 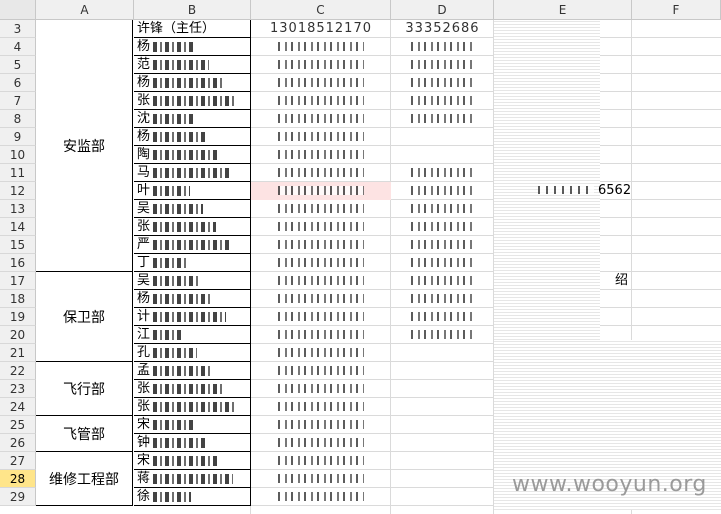 I want to click on row-header: 18, so click(x=18, y=299).